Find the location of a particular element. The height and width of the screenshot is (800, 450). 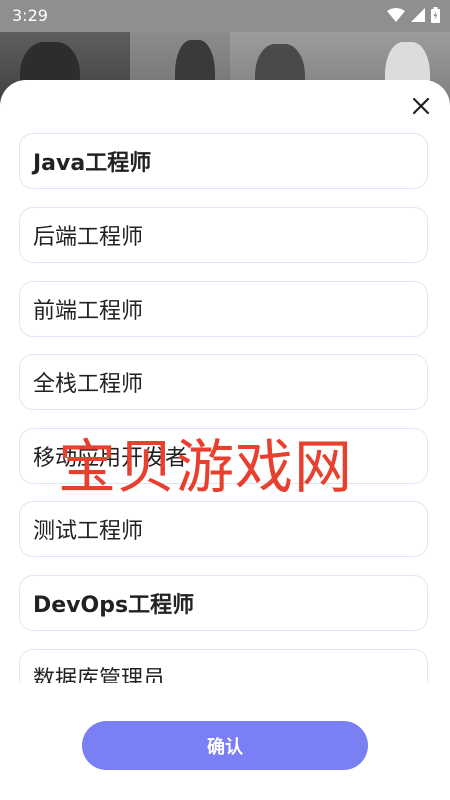

status-icons is located at coordinates (413, 15).